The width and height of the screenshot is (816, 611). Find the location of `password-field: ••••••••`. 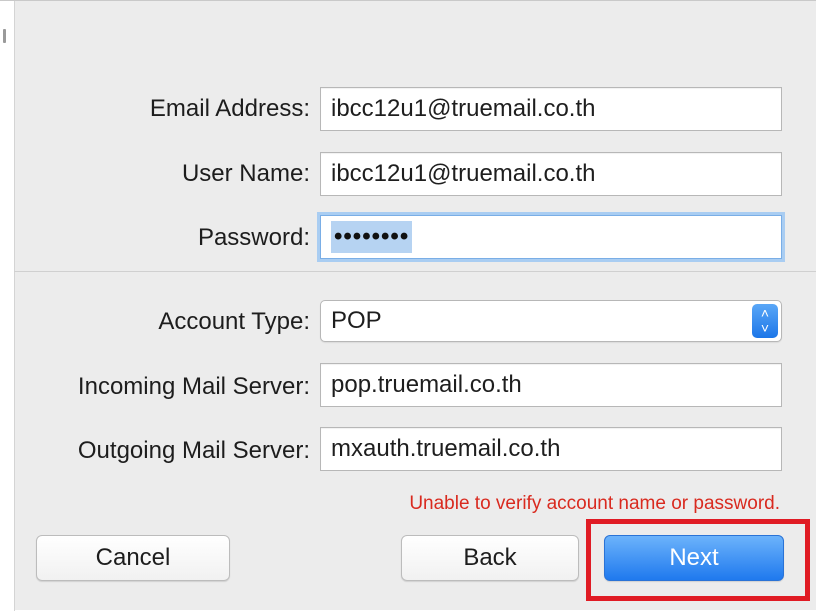

password-field: •••••••• is located at coordinates (551, 237).